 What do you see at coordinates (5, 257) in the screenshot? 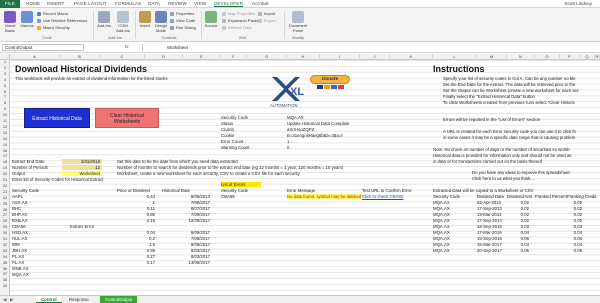
I see `row-header: 34` at bounding box center [5, 257].